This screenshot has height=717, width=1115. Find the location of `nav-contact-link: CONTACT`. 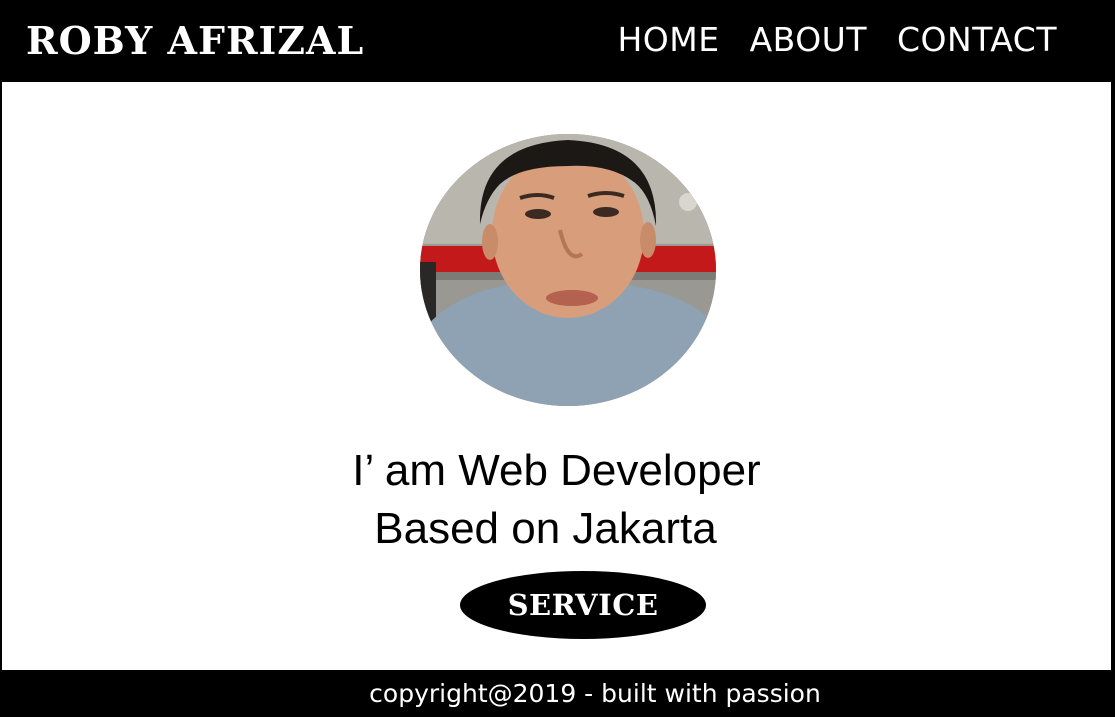

nav-contact-link: CONTACT is located at coordinates (977, 40).